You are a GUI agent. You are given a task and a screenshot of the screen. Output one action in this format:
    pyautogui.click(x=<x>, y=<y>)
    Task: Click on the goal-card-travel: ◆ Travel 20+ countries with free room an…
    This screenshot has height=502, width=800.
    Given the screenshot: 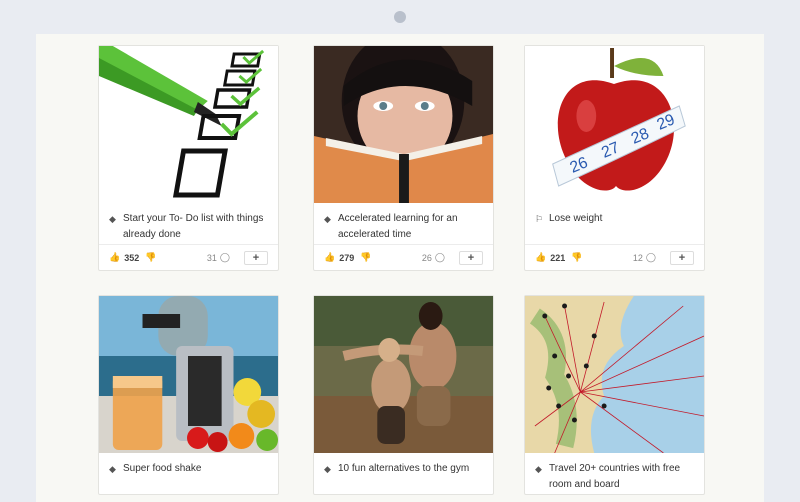 What is the action you would take?
    pyautogui.click(x=614, y=395)
    